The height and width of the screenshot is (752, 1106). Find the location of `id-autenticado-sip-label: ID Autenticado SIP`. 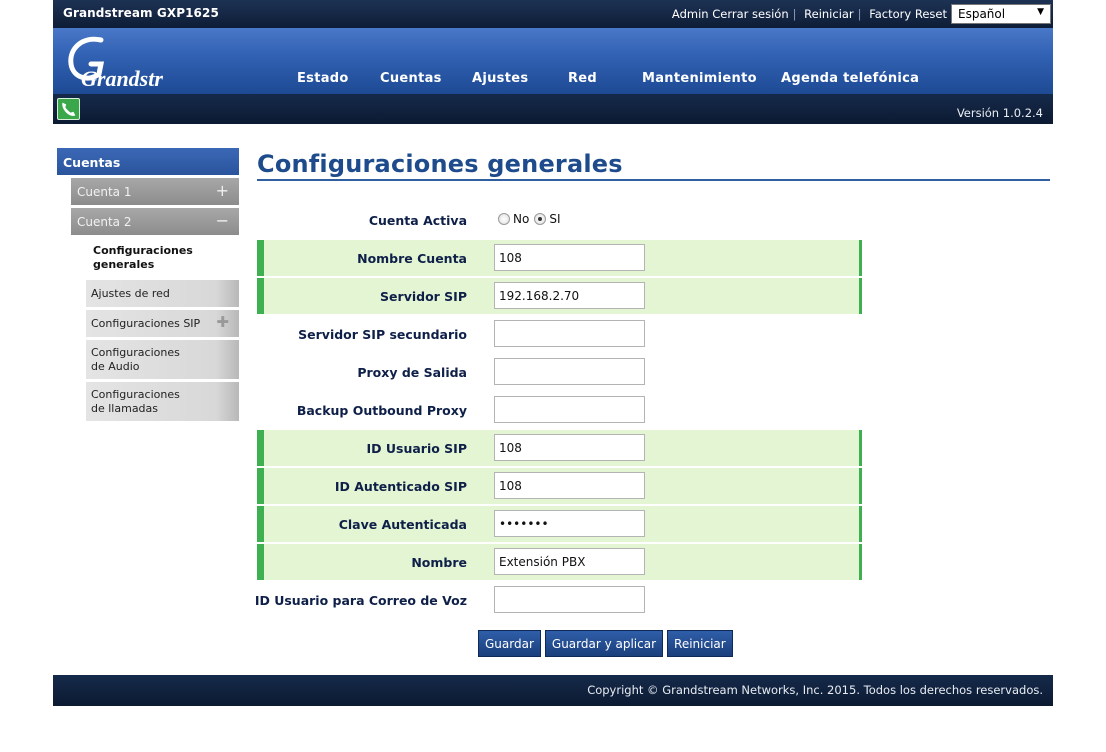

id-autenticado-sip-label: ID Autenticado SIP is located at coordinates (400, 486).